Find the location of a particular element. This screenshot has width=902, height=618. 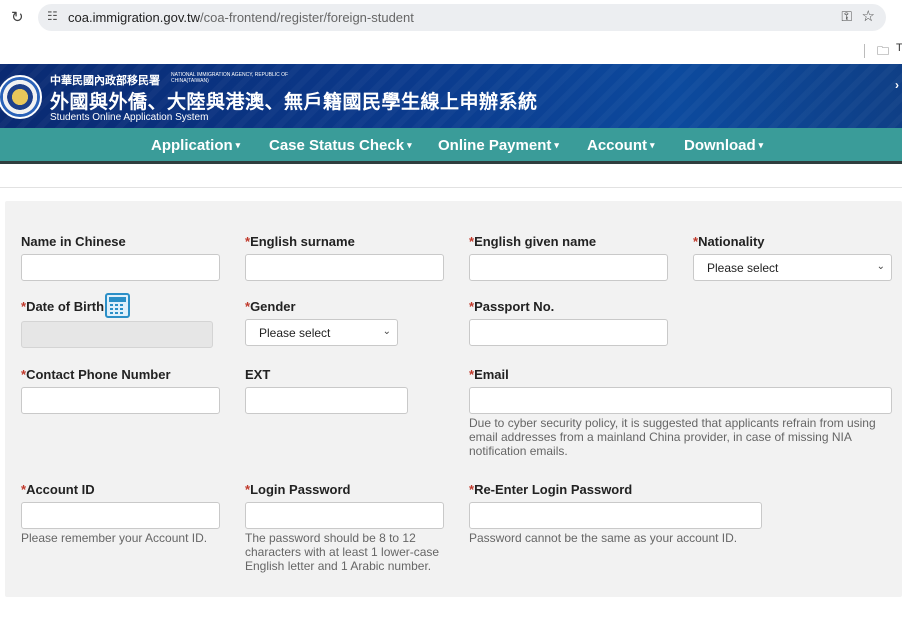

nav-online-payment: Online Payment ▾ is located at coordinates (498, 145).